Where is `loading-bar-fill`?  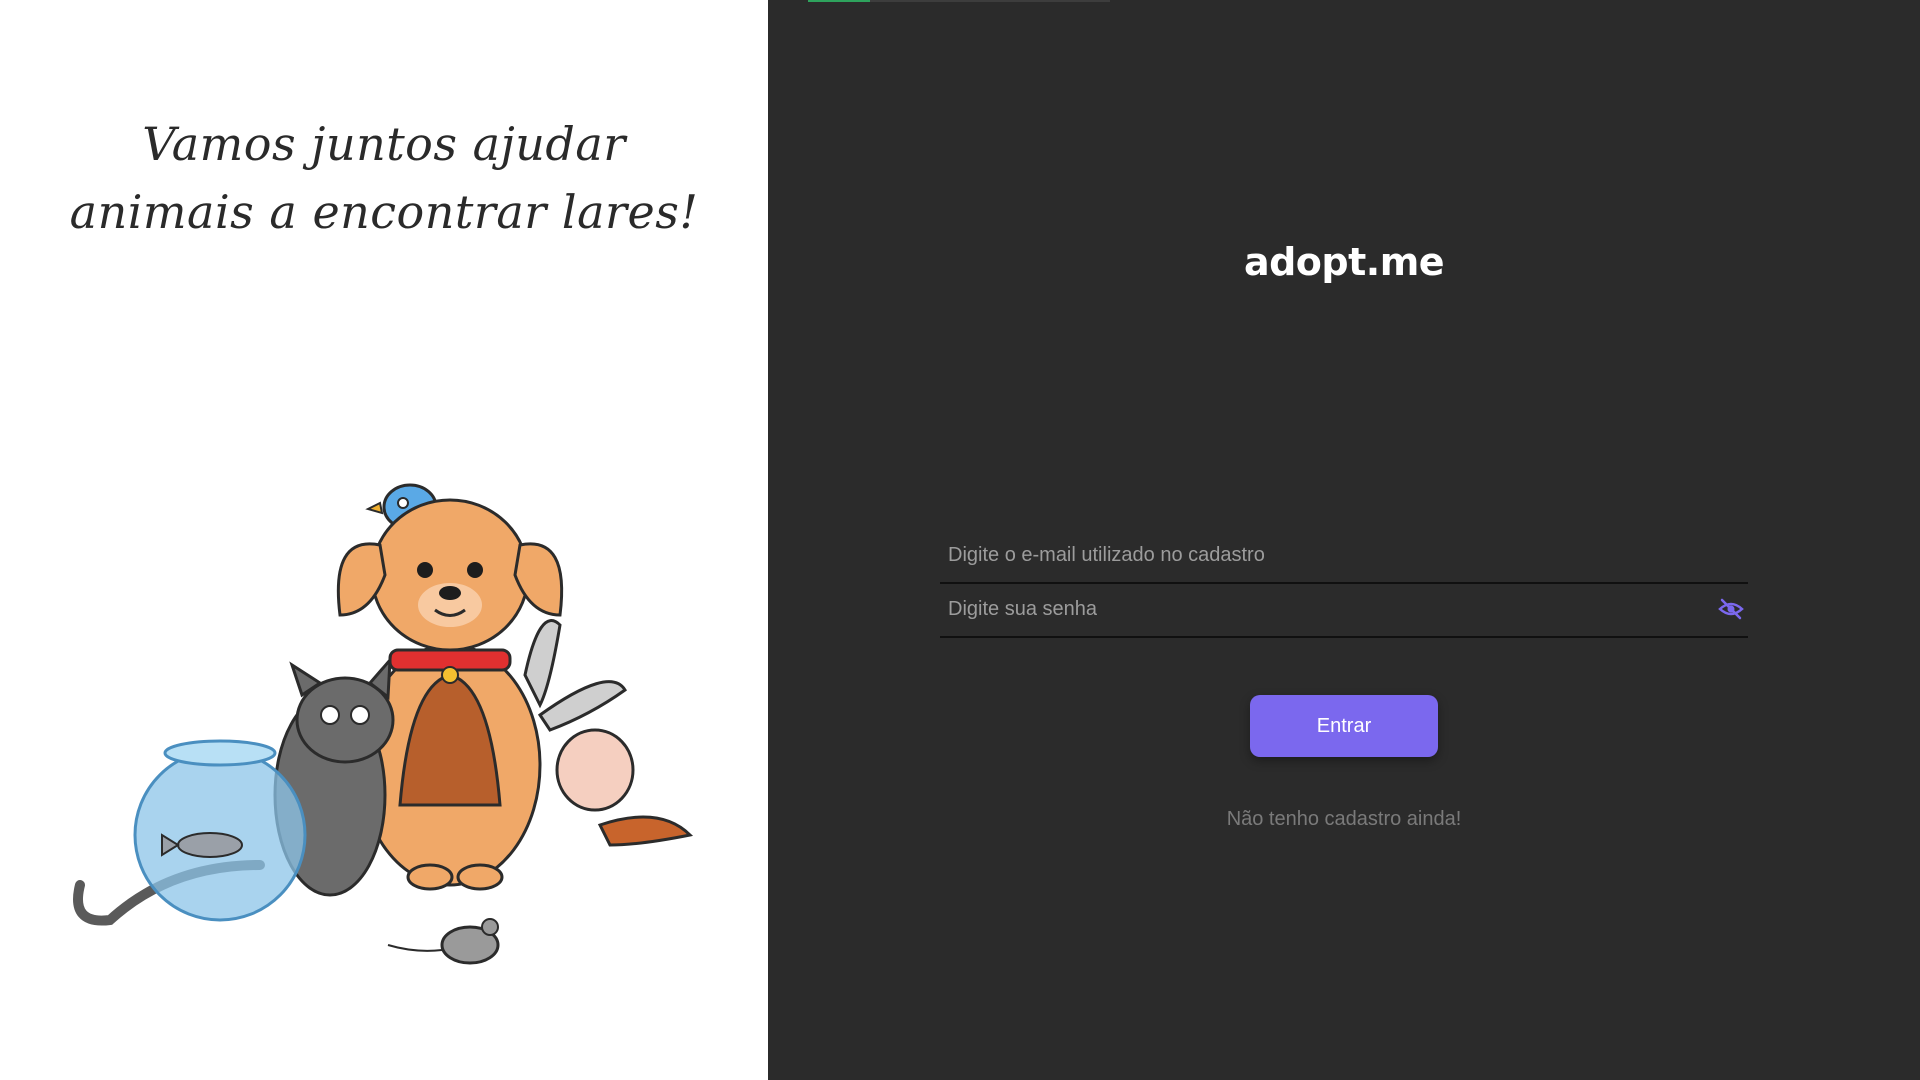 loading-bar-fill is located at coordinates (839, 1).